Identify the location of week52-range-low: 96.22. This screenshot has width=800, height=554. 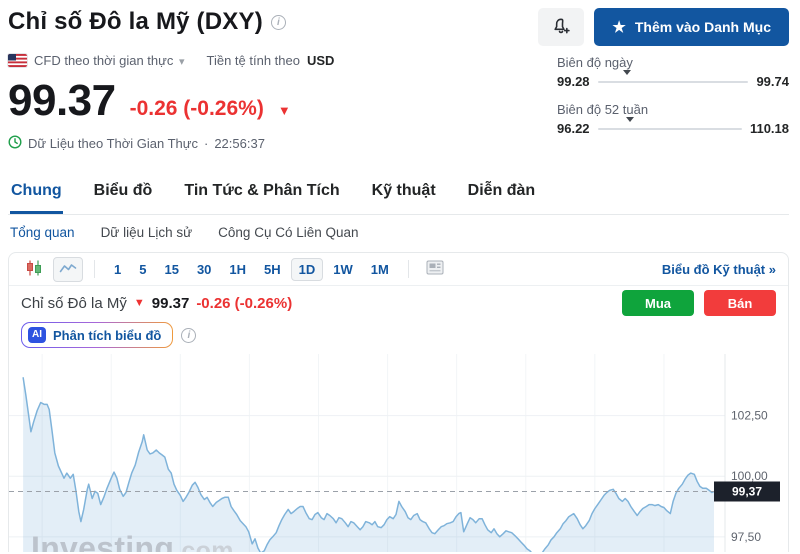
(573, 128).